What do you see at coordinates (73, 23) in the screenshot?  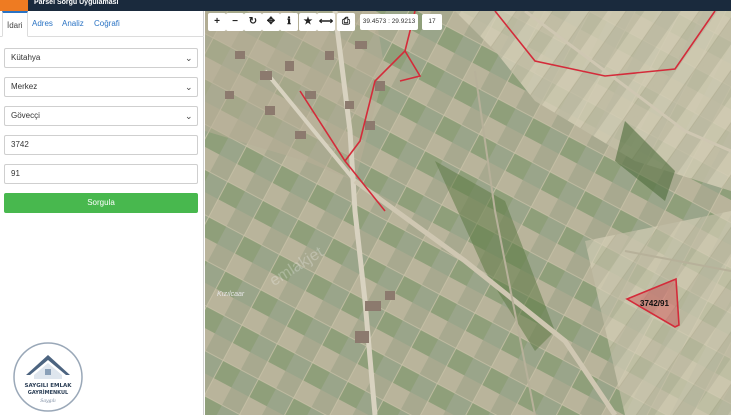 I see `tab-analiz: Analiz` at bounding box center [73, 23].